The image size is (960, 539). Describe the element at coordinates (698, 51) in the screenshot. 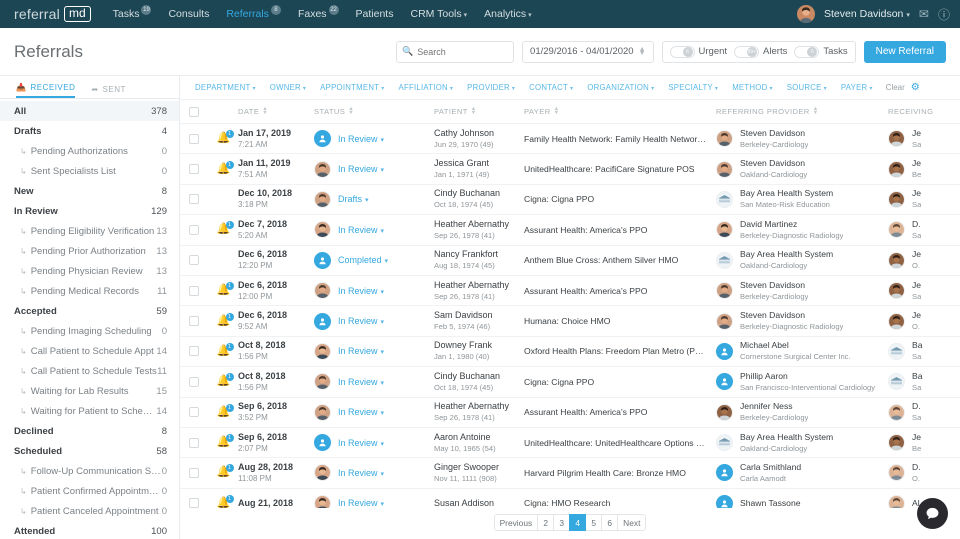

I see `toggle-urgent: 6 Urgent` at that location.